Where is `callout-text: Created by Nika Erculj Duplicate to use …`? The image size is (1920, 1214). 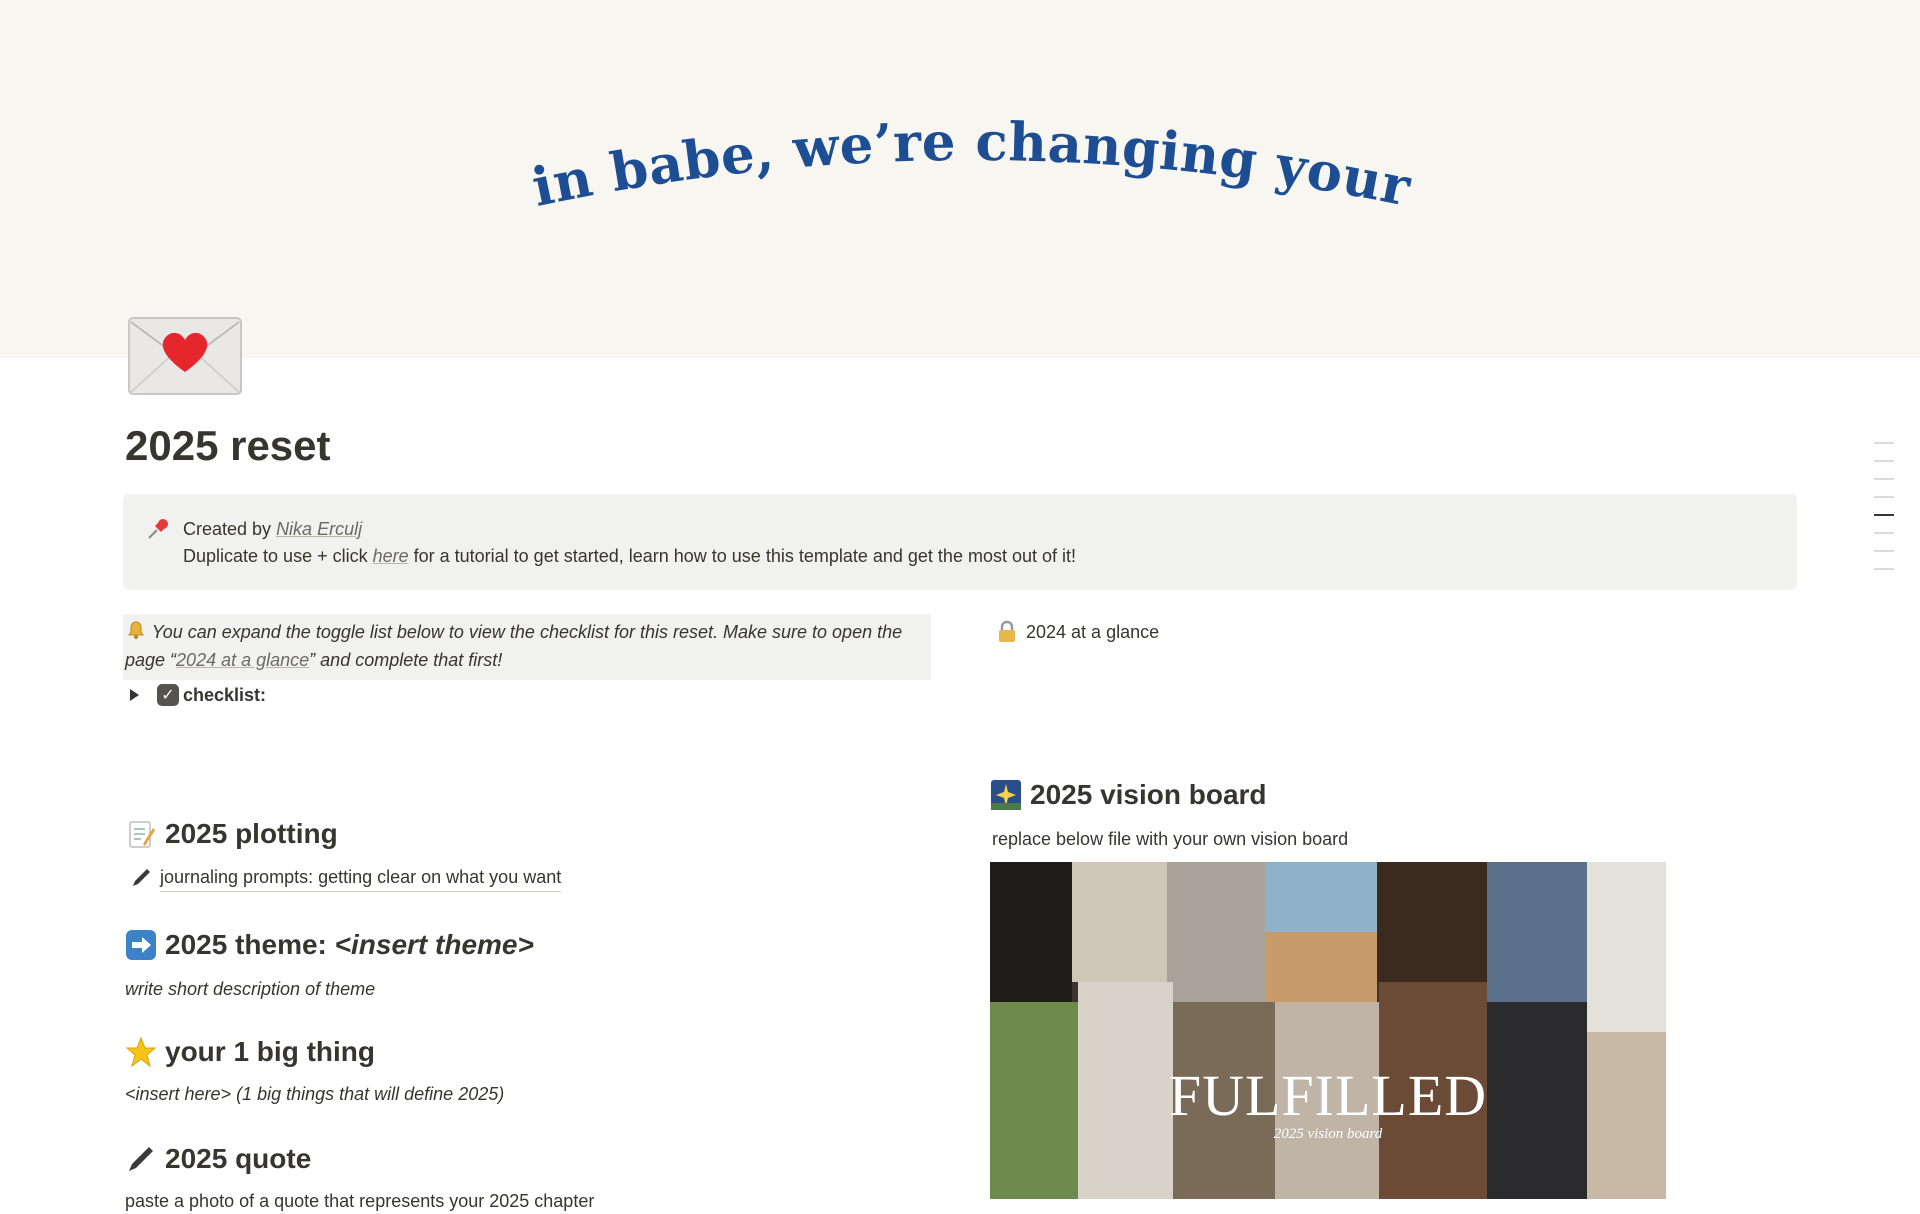 callout-text: Created by Nika Erculj Duplicate to use … is located at coordinates (629, 543).